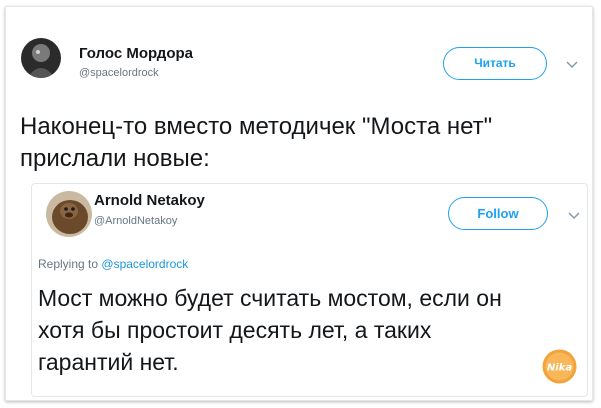 The width and height of the screenshot is (601, 408). What do you see at coordinates (498, 213) in the screenshot?
I see `follow-button: Follow` at bounding box center [498, 213].